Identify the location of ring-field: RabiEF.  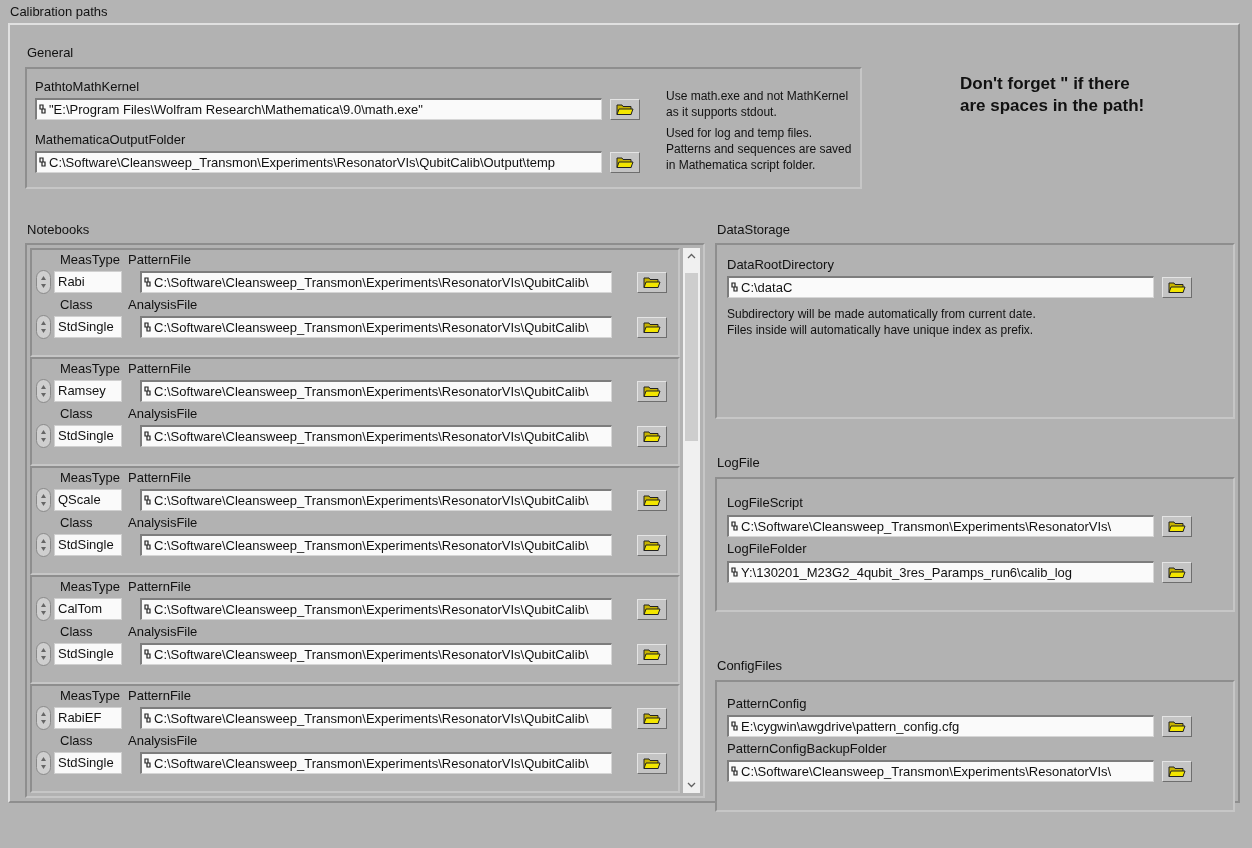
(88, 718).